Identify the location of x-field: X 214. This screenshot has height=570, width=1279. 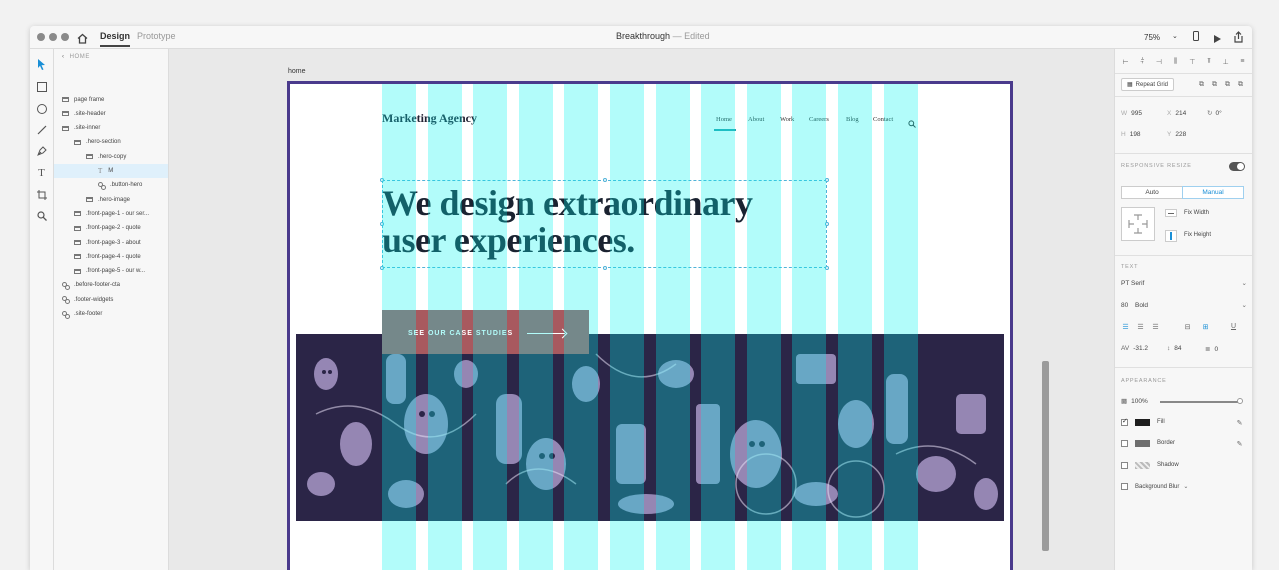
(1176, 113).